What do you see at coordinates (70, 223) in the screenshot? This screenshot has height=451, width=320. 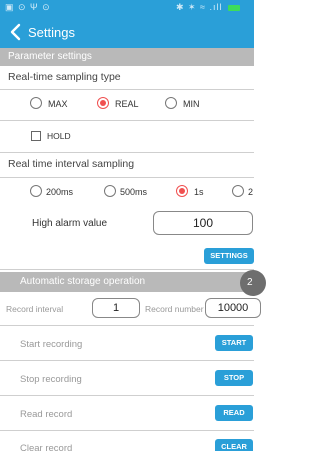 I see `high-alarm-label: High alarm value` at bounding box center [70, 223].